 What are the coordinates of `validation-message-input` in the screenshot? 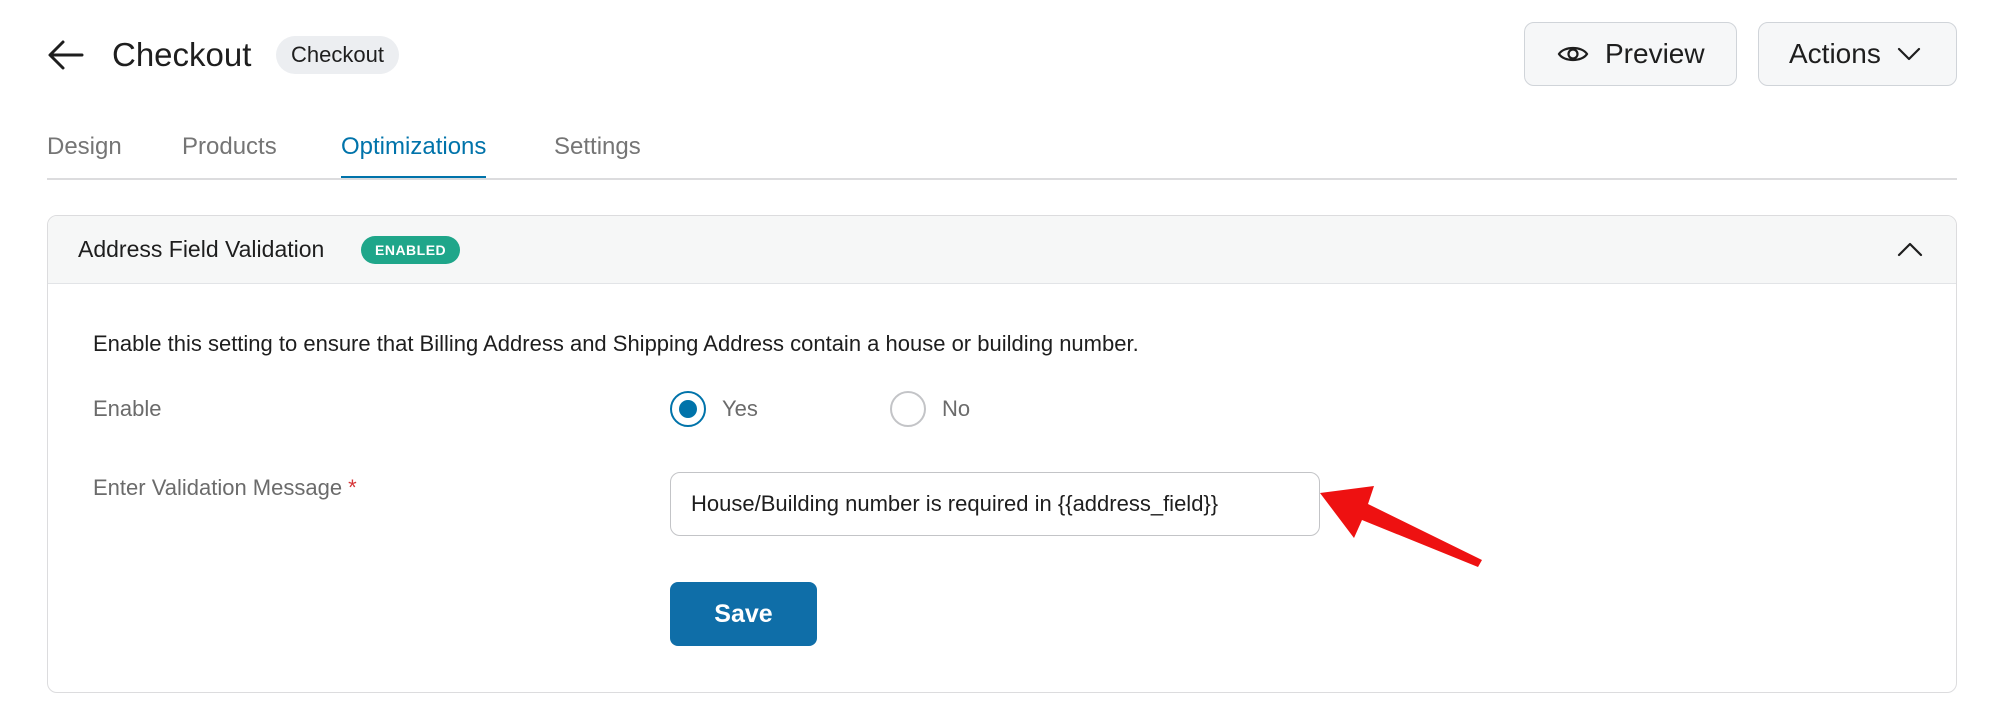 It's located at (995, 504).